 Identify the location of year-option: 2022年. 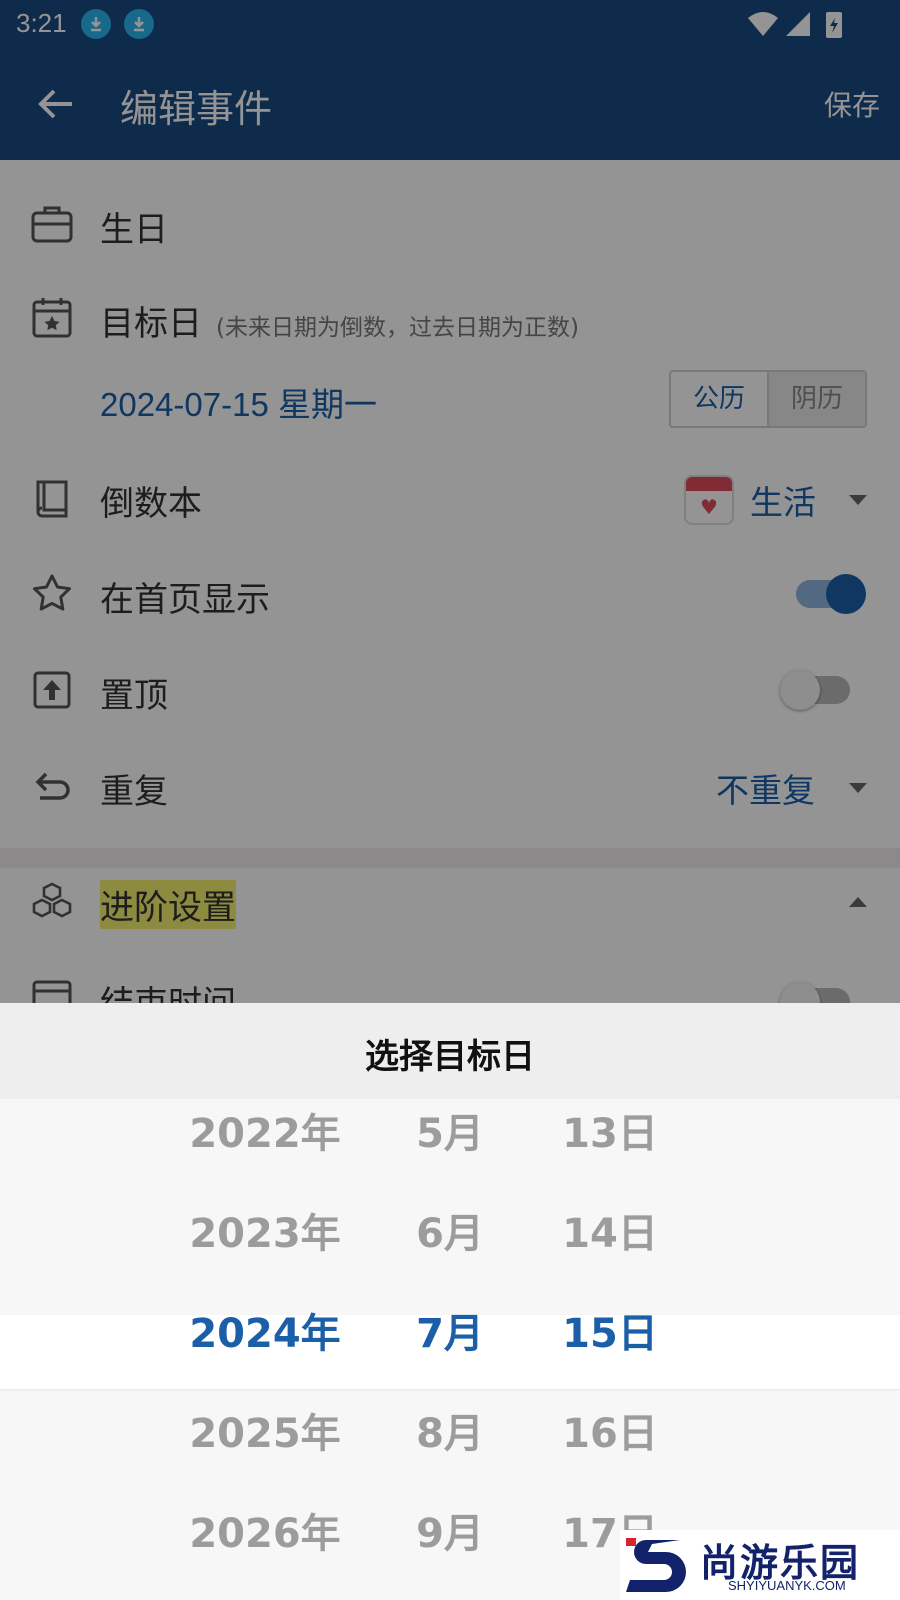
(265, 1130).